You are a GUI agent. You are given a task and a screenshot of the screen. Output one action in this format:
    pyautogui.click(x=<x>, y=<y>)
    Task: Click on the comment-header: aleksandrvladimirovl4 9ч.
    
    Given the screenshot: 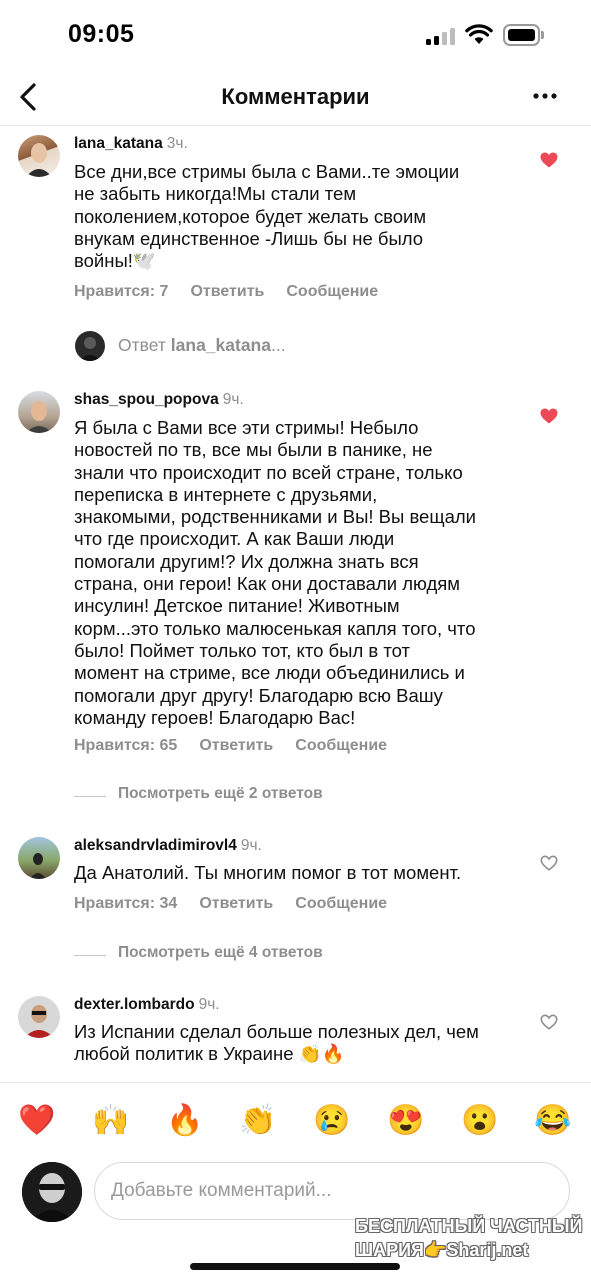 What is the action you would take?
    pyautogui.click(x=168, y=846)
    